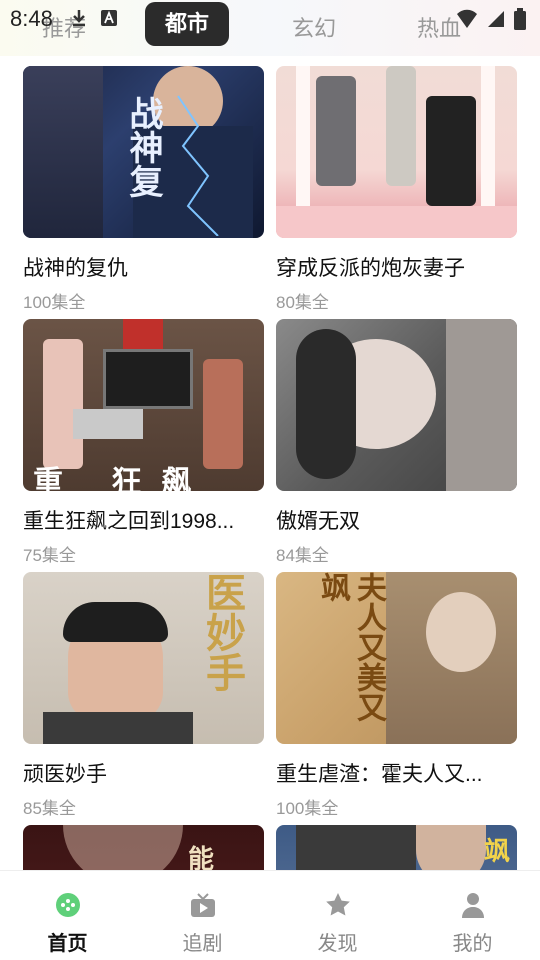 This screenshot has width=540, height=960. Describe the element at coordinates (350, 647) in the screenshot. I see `poster-text: 夫人又美又飒` at that location.